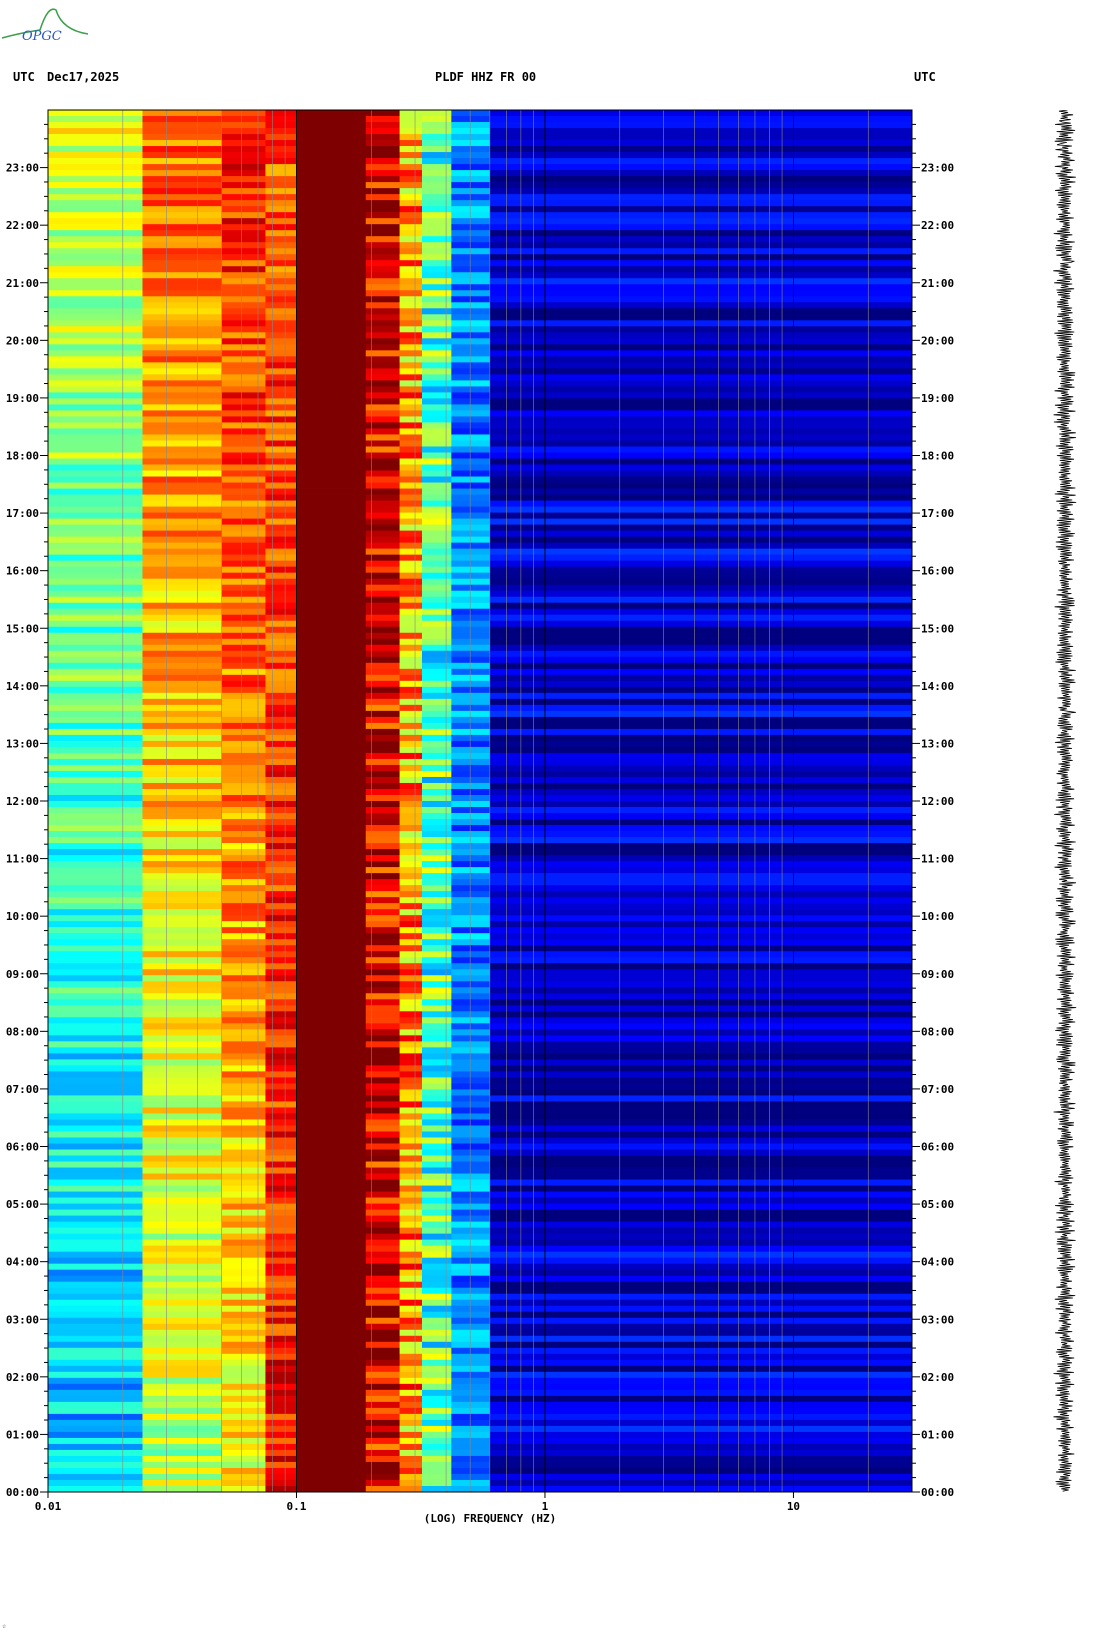 This screenshot has width=1102, height=1634. Describe the element at coordinates (22, 801) in the screenshot. I see `y-tick-label: 12:00` at that location.